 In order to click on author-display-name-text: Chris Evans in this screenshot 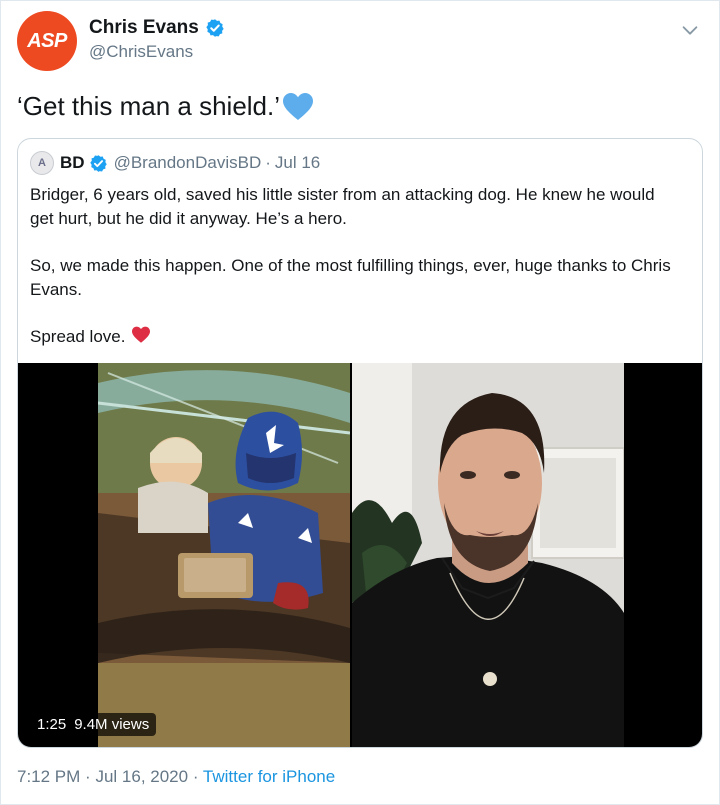, I will do `click(144, 27)`.